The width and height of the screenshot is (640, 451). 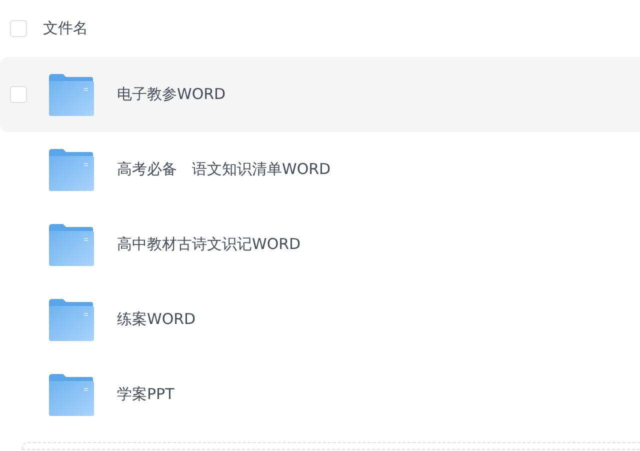 I want to click on folder-name: 学案PPT, so click(x=145, y=394).